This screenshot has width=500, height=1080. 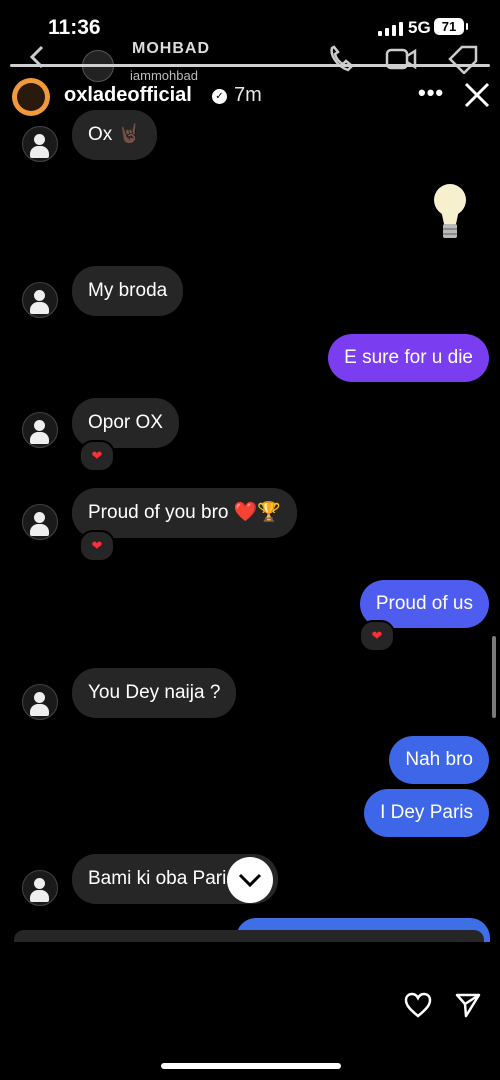 What do you see at coordinates (401, 59) in the screenshot?
I see `video-icon` at bounding box center [401, 59].